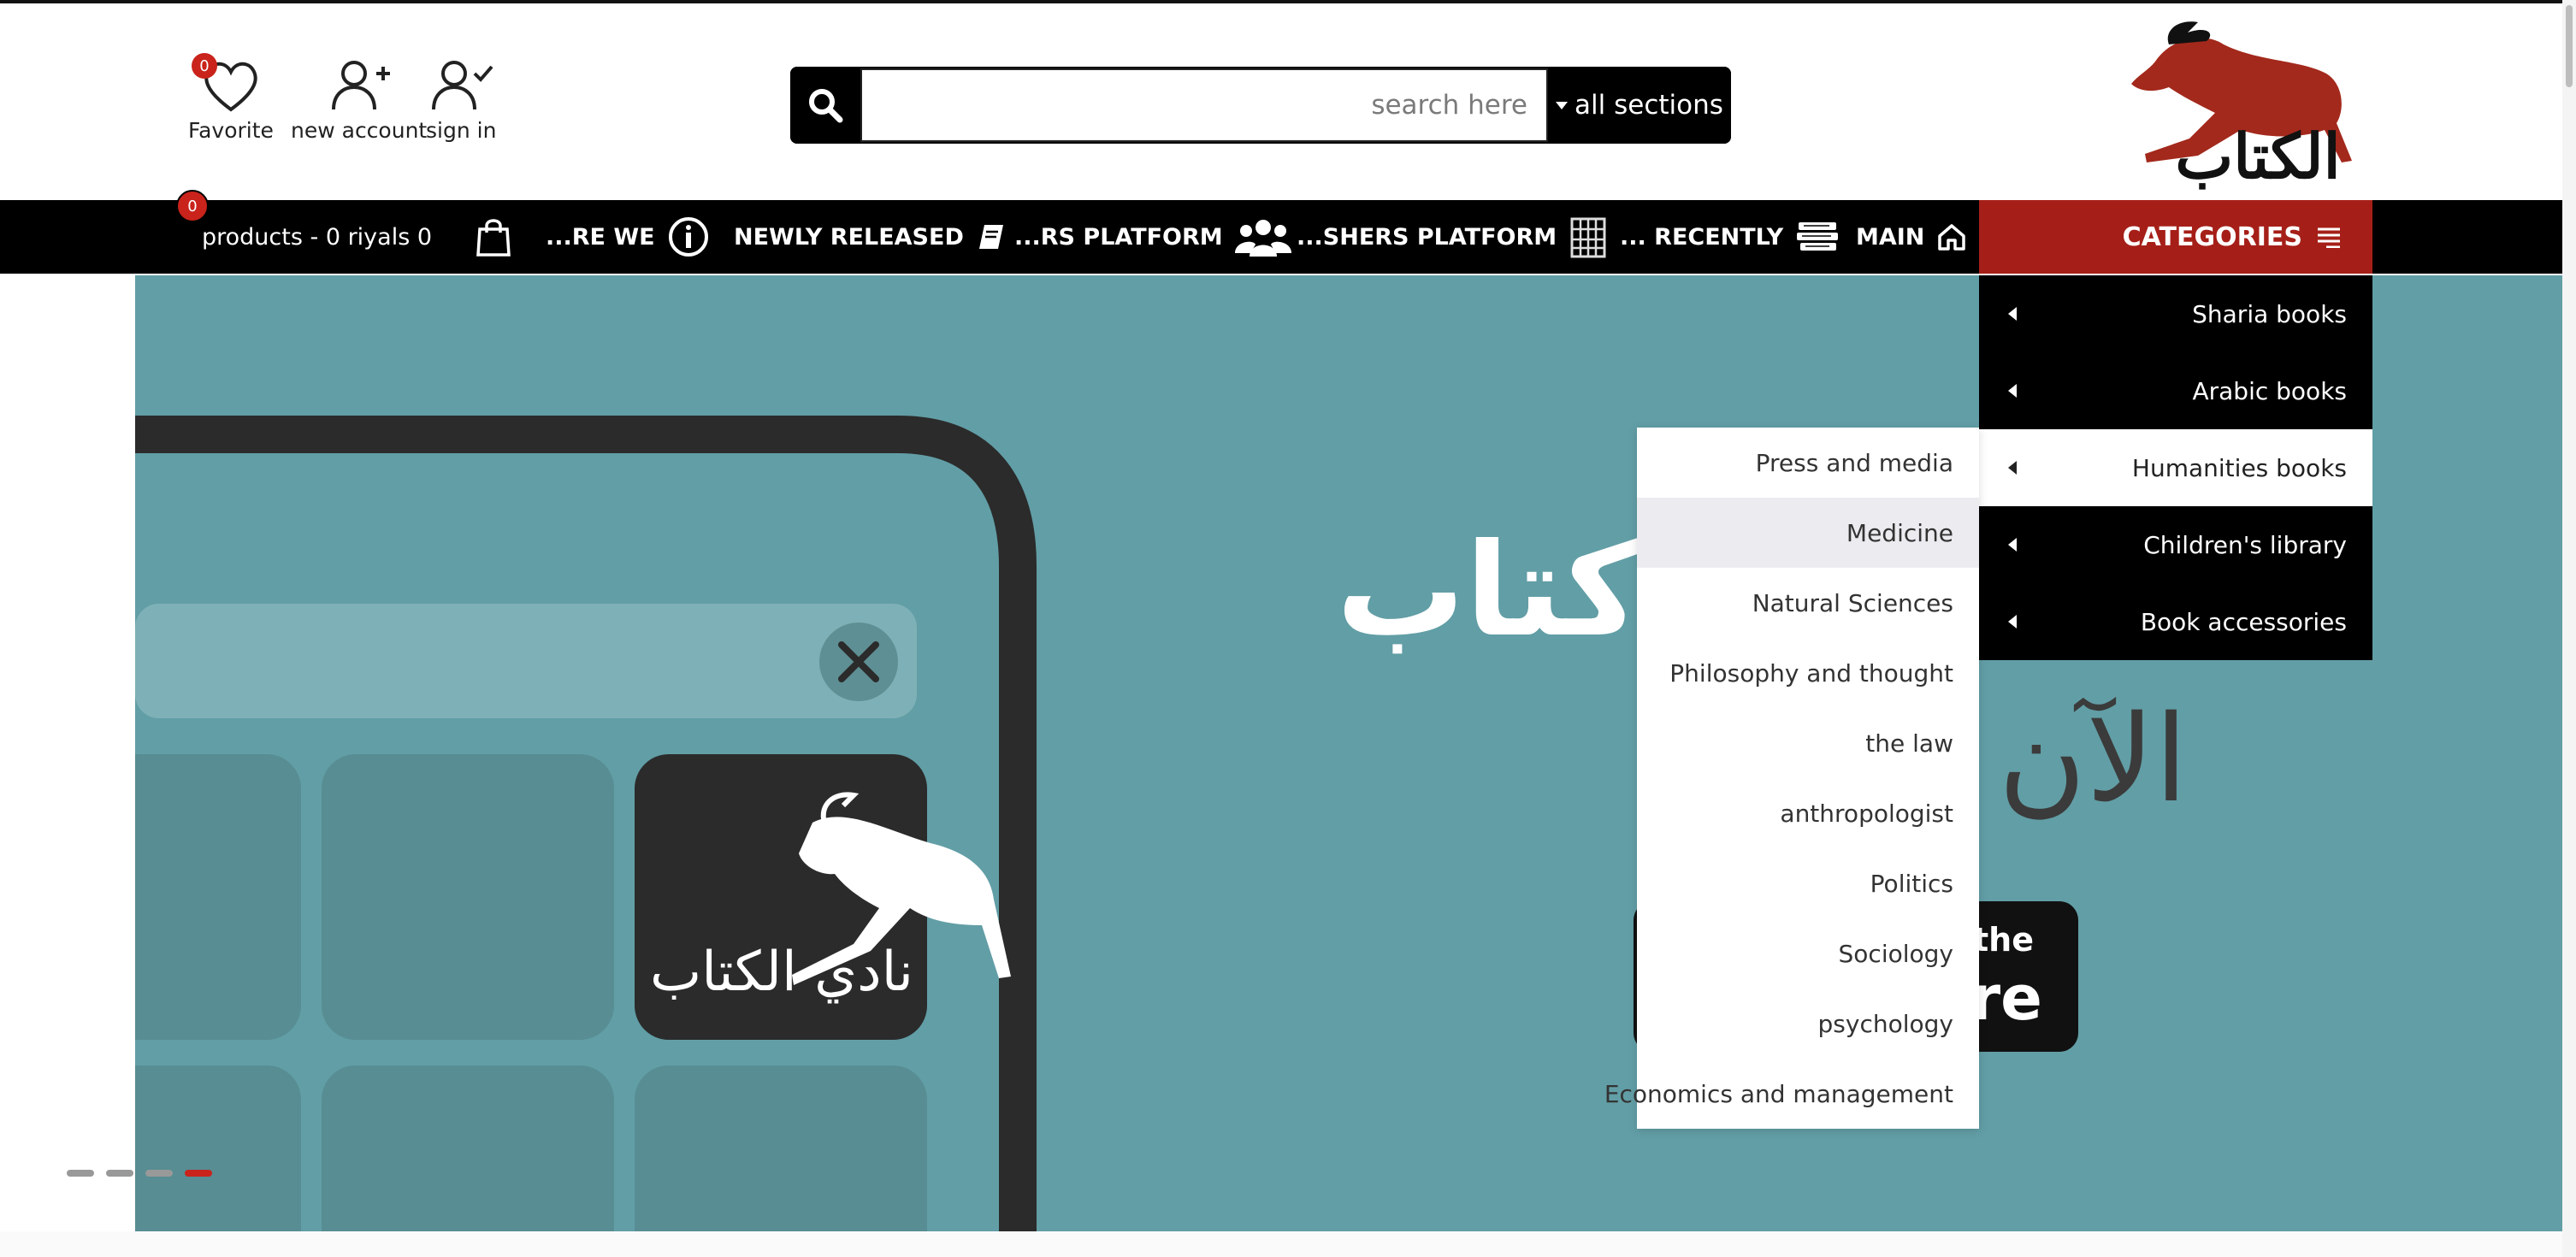  I want to click on vertical-scrollbar, so click(2569, 628).